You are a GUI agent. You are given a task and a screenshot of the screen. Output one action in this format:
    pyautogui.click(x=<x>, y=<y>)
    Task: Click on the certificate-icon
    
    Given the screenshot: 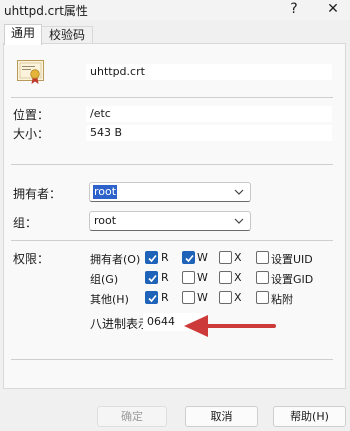 What is the action you would take?
    pyautogui.click(x=31, y=72)
    